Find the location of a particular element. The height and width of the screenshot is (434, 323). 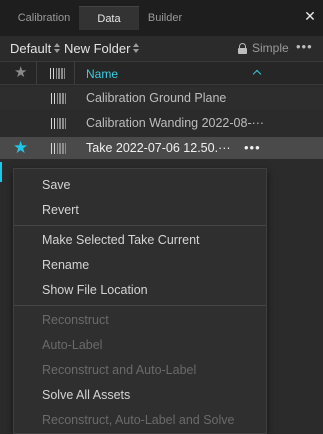

take-name: Take 2022-07-06 12.50.··· is located at coordinates (158, 148).